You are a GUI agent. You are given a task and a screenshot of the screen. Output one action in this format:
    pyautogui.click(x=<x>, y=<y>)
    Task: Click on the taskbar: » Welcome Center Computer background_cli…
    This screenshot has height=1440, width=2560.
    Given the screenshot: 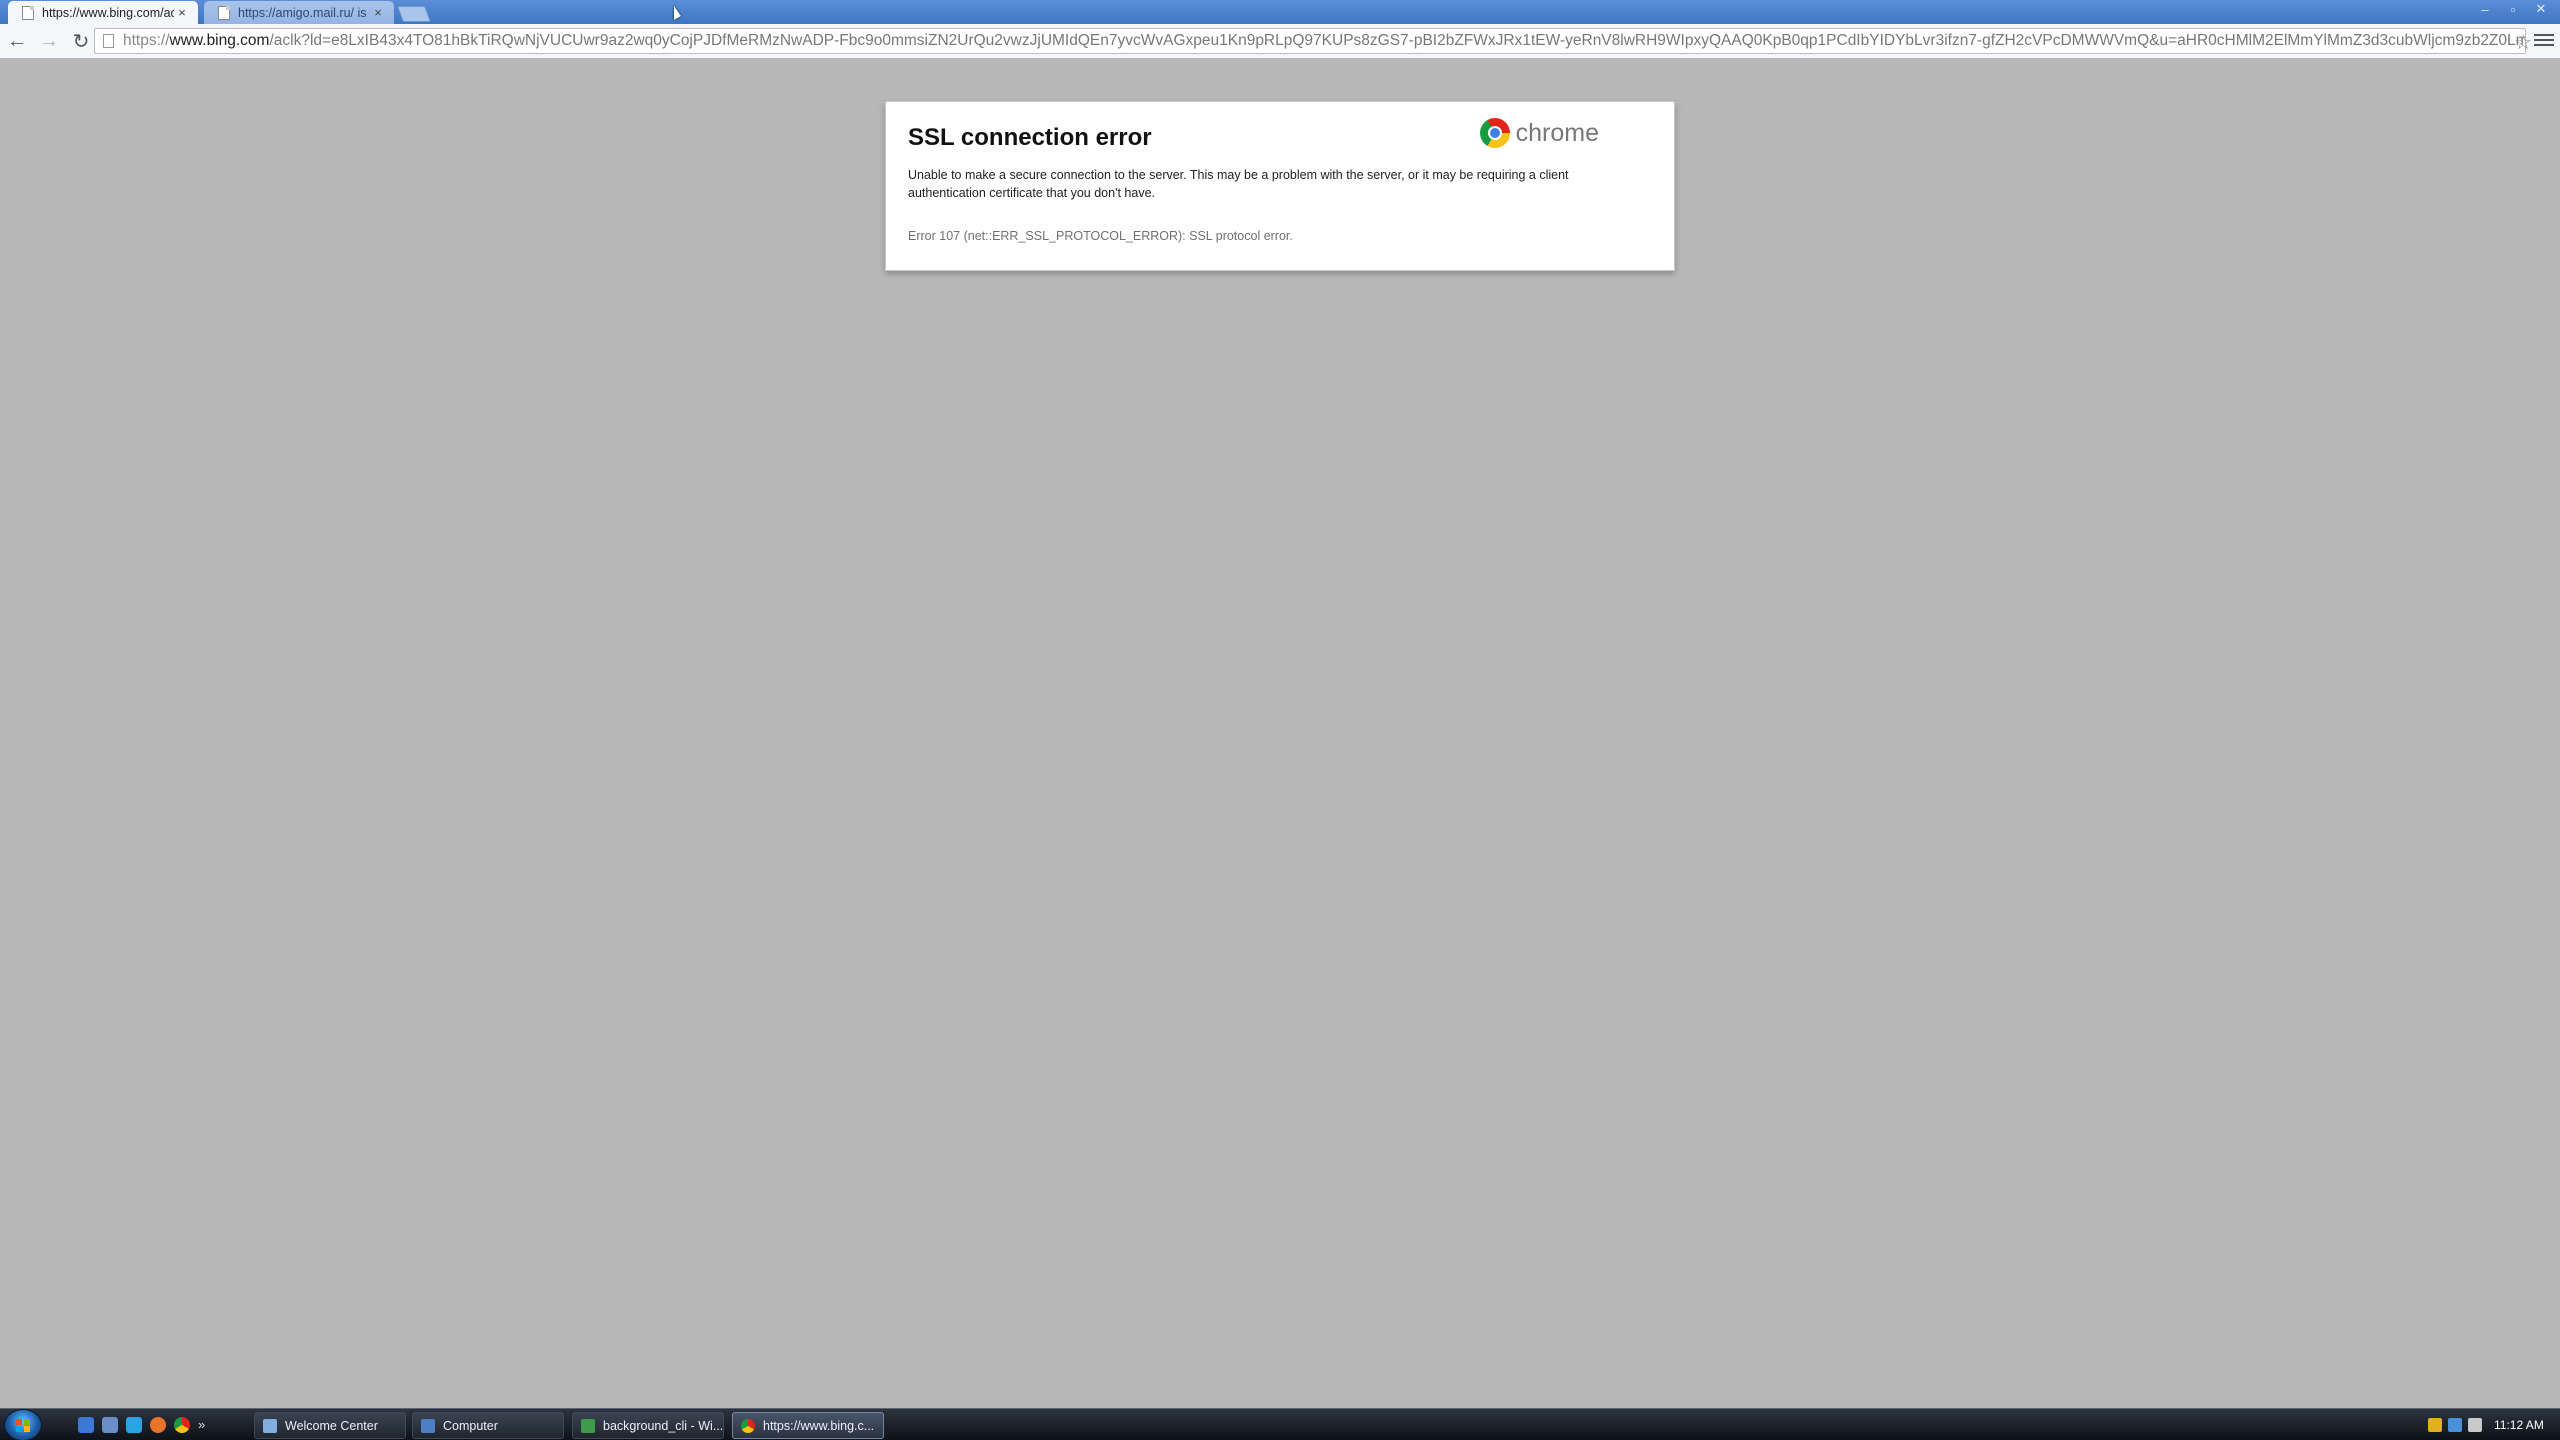 What is the action you would take?
    pyautogui.click(x=1280, y=1424)
    